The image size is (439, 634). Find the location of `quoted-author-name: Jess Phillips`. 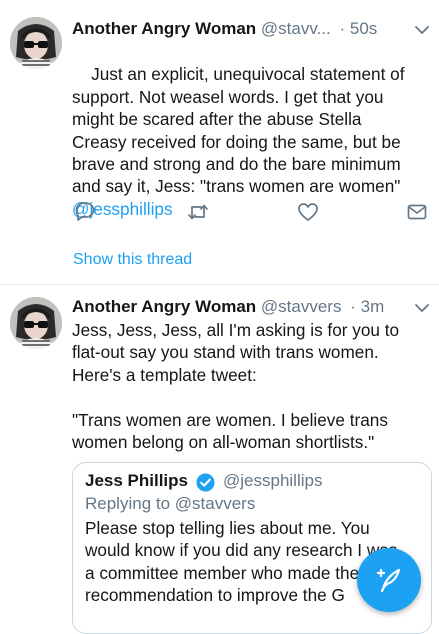

quoted-author-name: Jess Phillips is located at coordinates (136, 480).